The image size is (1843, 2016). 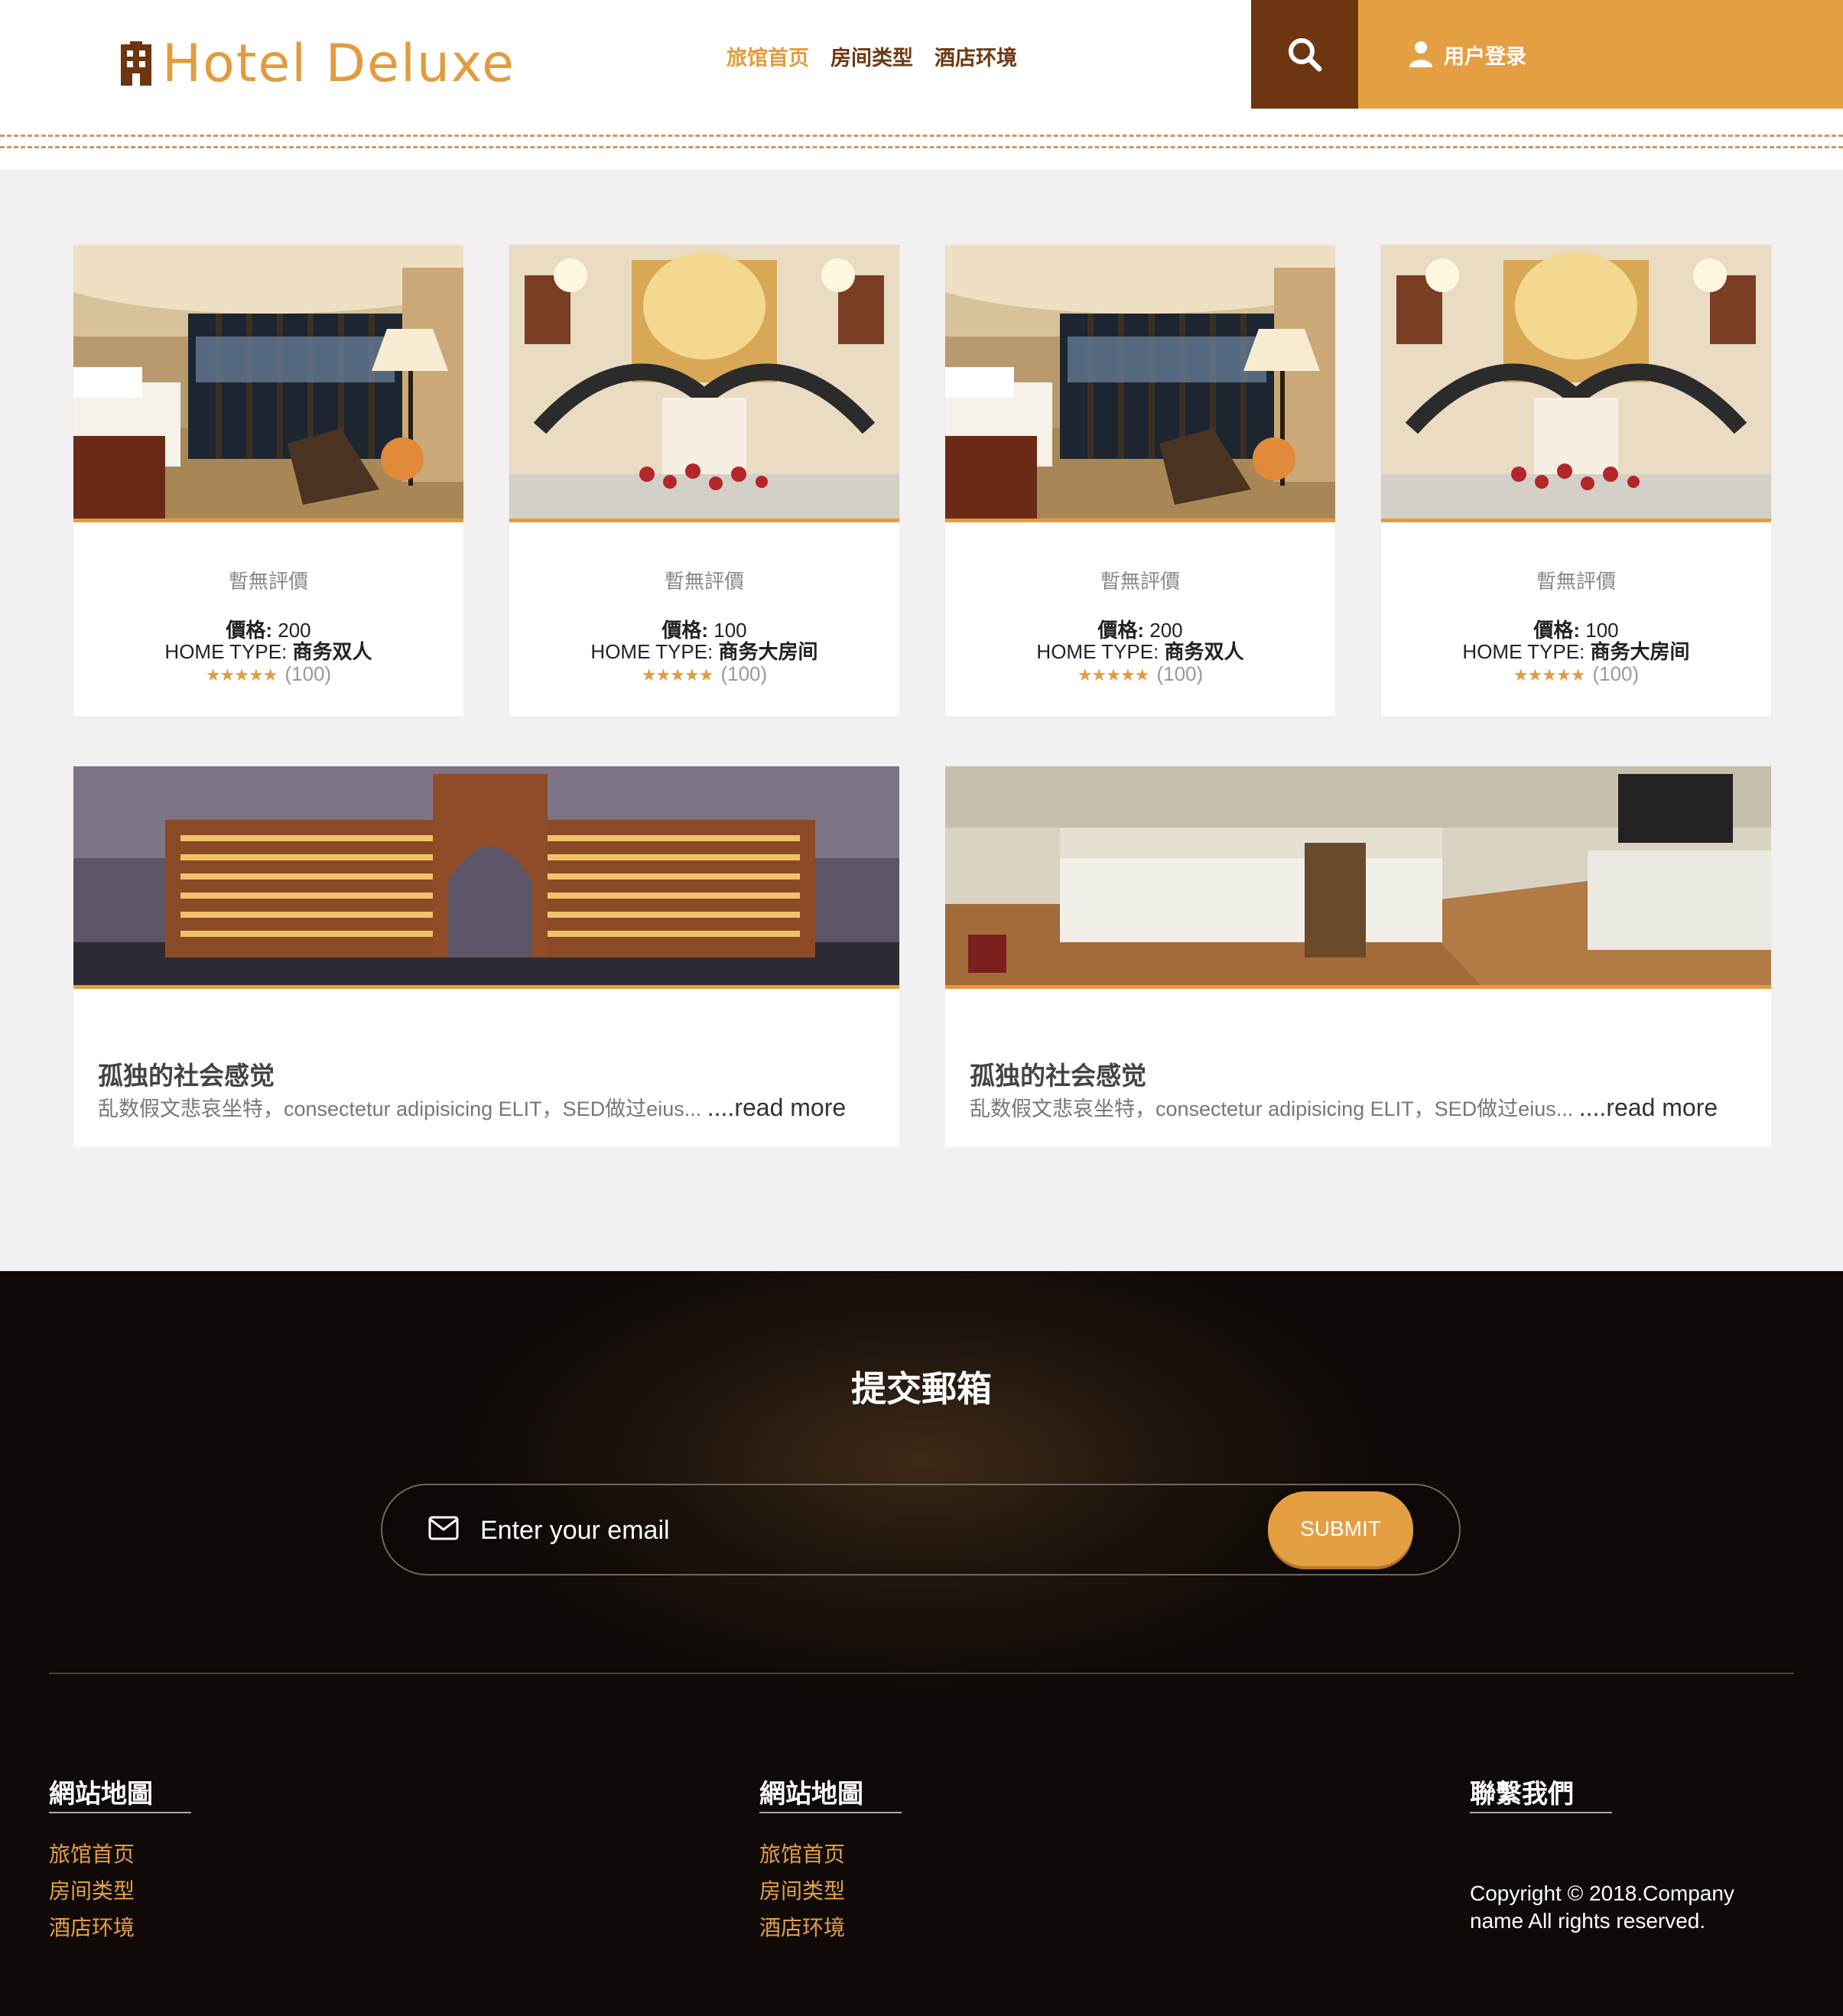 I want to click on logo-text: Hotel Deluxe, so click(x=338, y=64).